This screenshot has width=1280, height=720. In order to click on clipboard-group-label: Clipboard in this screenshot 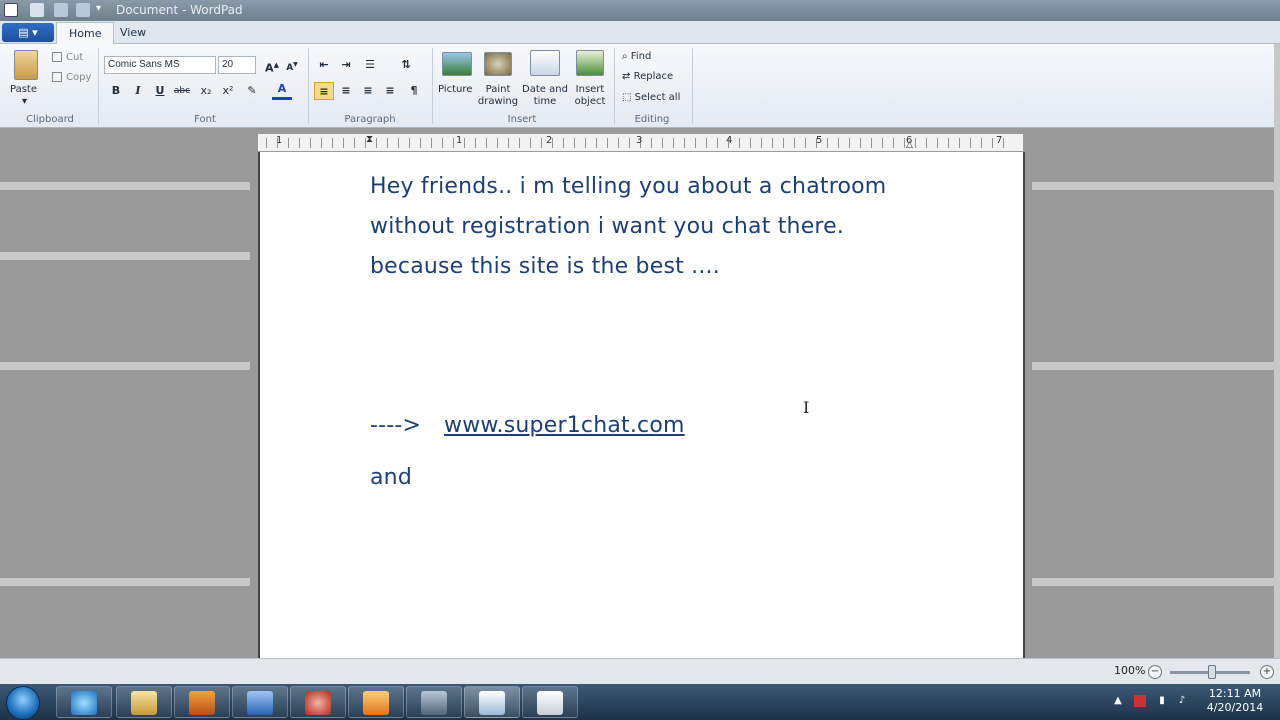, I will do `click(50, 119)`.